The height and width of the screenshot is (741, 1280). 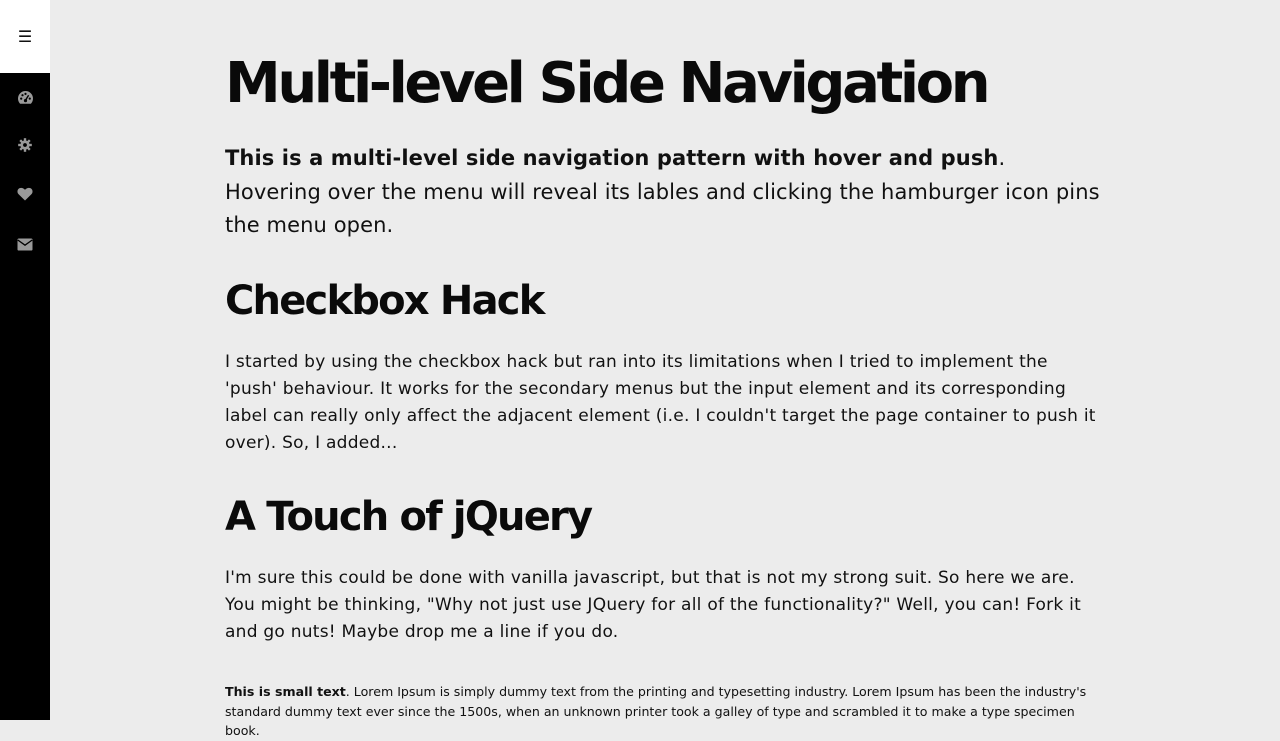 I want to click on hamburger-menu-button: ☰, so click(x=25, y=36).